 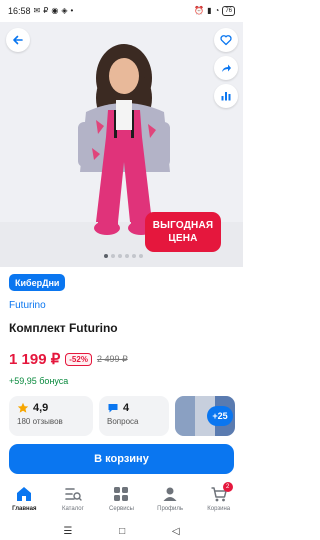 I want to click on more-icon: •, so click(x=72, y=10).